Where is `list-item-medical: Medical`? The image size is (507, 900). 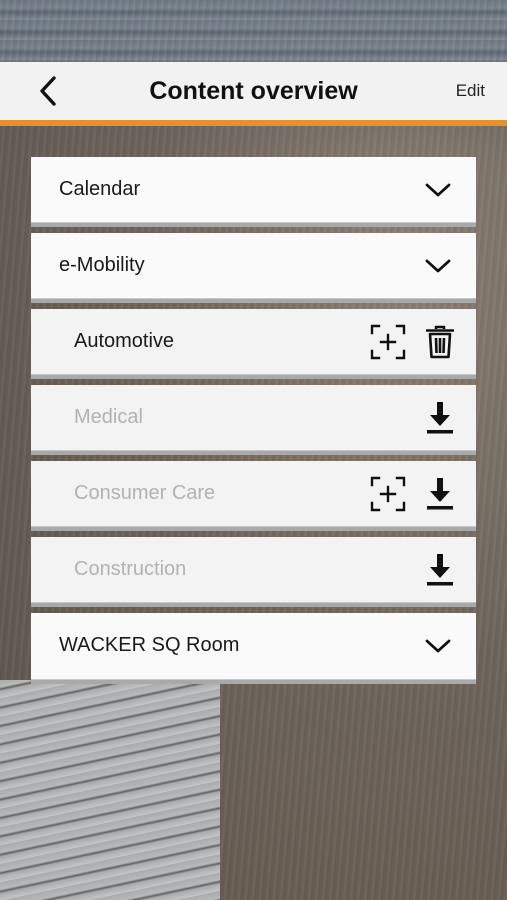 list-item-medical: Medical is located at coordinates (253, 418).